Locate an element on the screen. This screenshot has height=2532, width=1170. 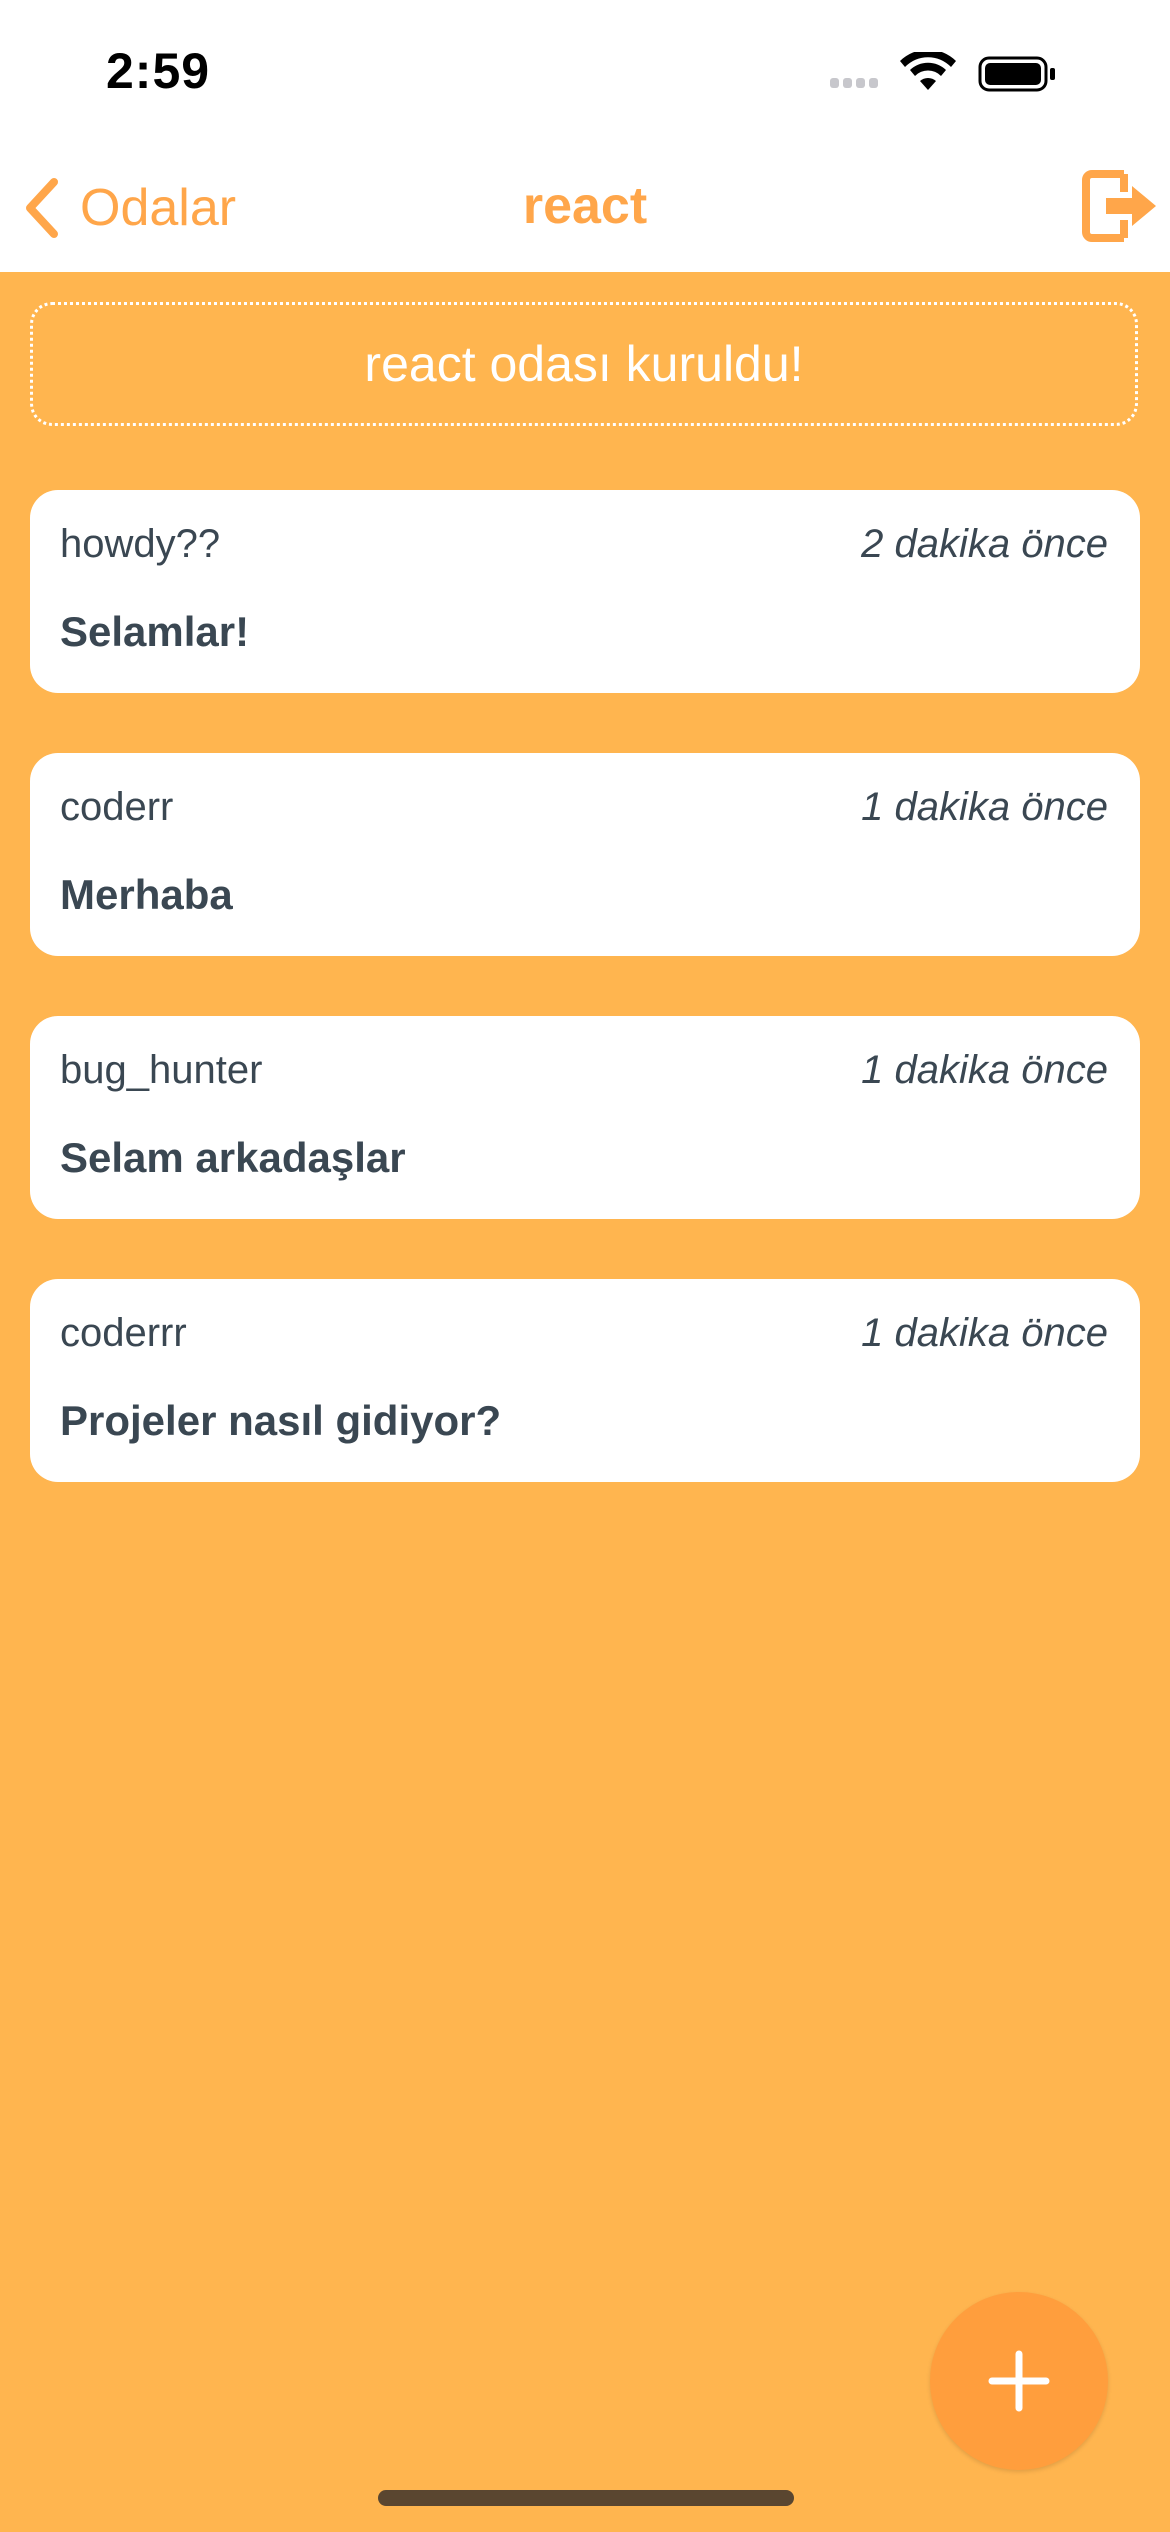
message-text: Selam arkadaşlar is located at coordinates (233, 1157).